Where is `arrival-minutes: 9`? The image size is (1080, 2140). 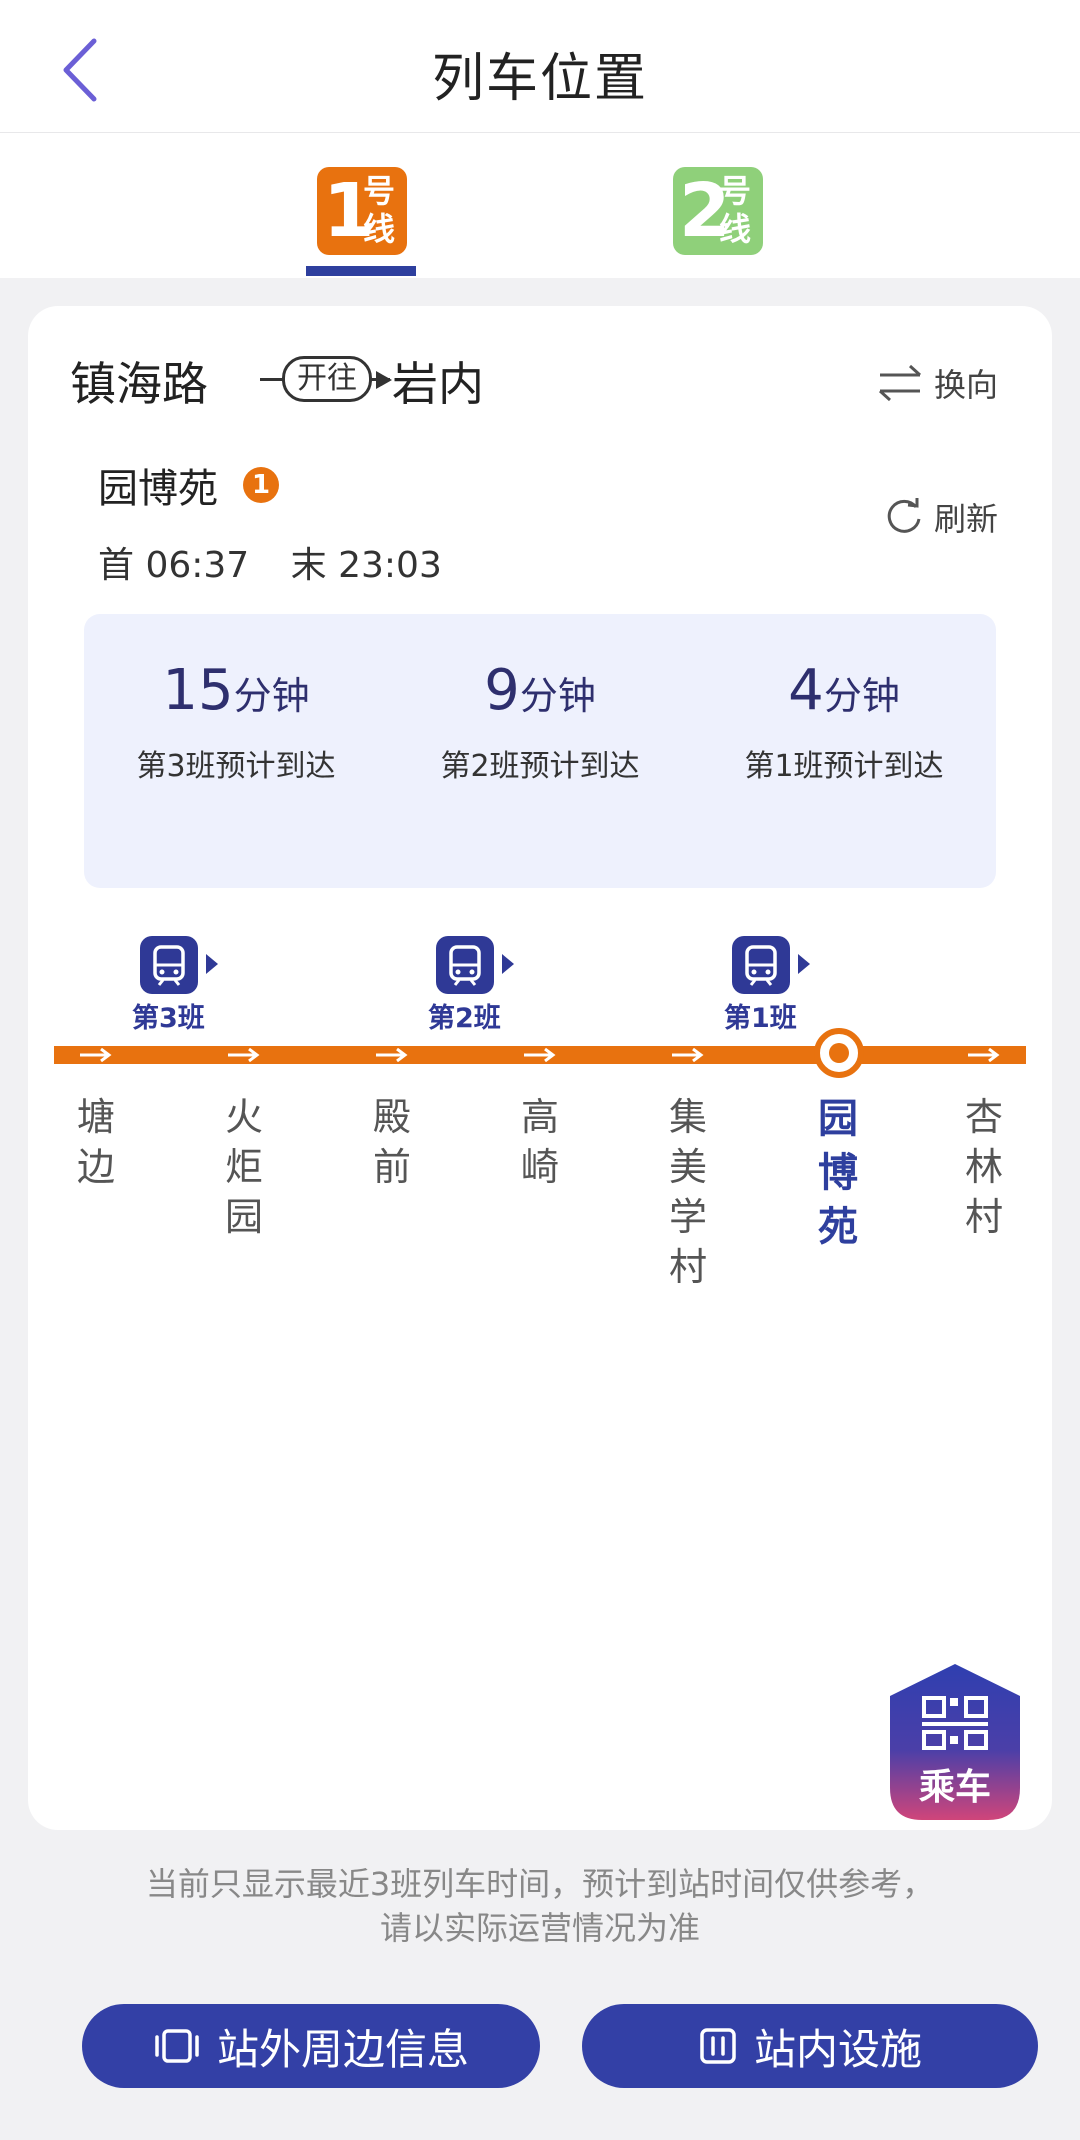
arrival-minutes: 9 is located at coordinates (502, 690).